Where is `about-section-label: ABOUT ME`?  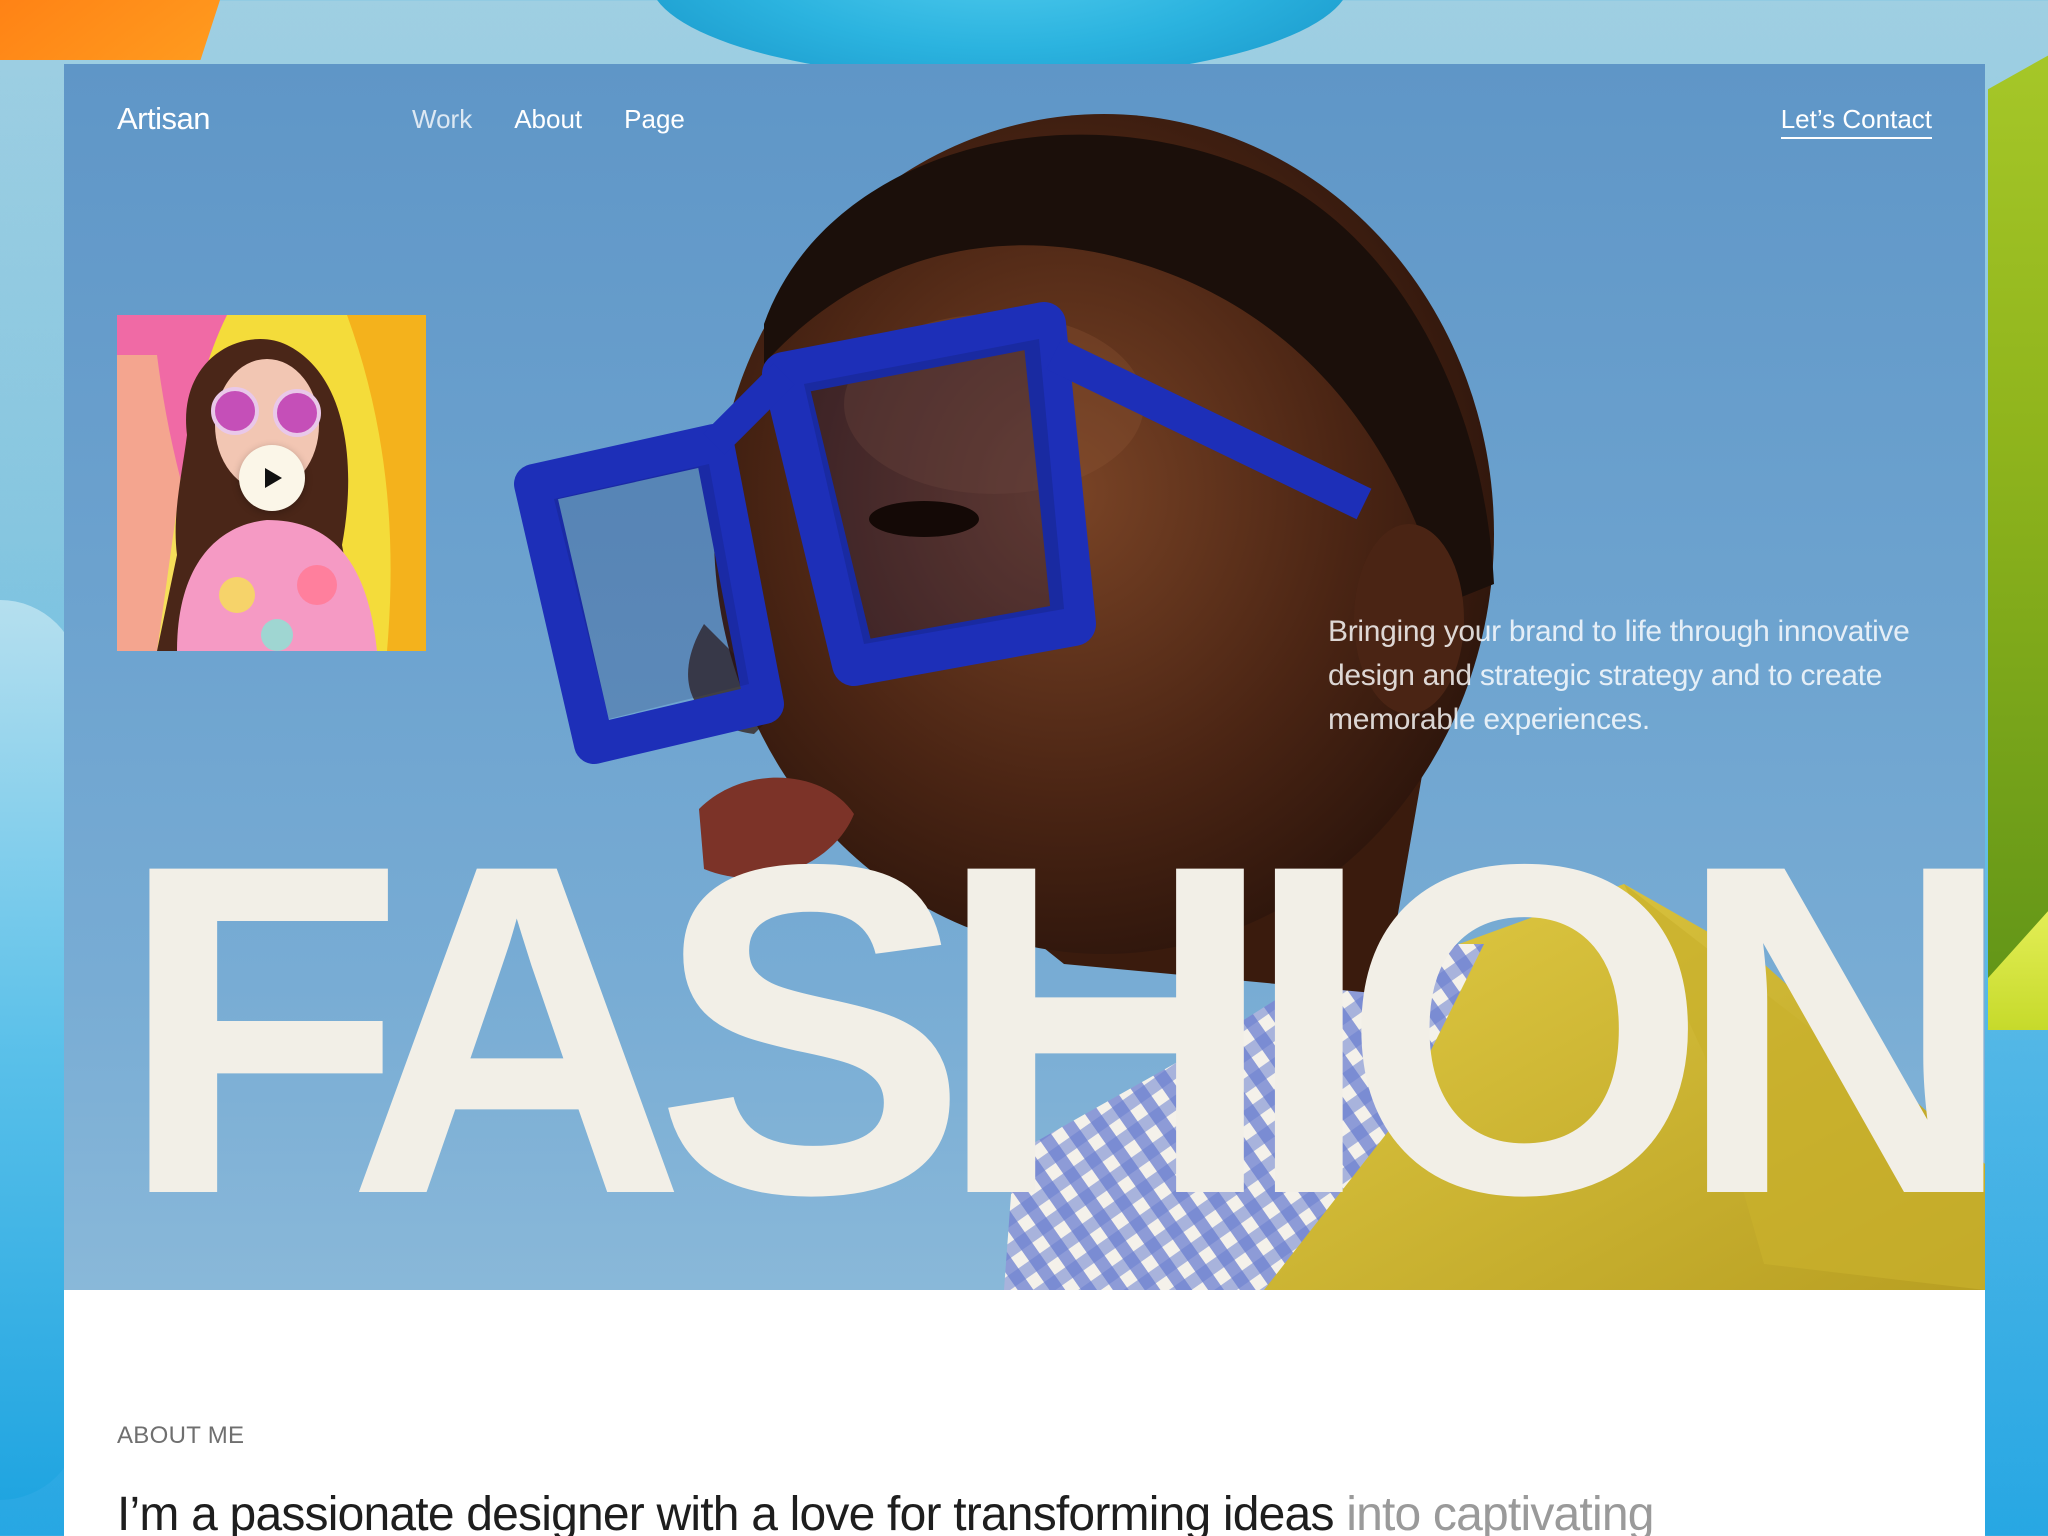 about-section-label: ABOUT ME is located at coordinates (181, 1435).